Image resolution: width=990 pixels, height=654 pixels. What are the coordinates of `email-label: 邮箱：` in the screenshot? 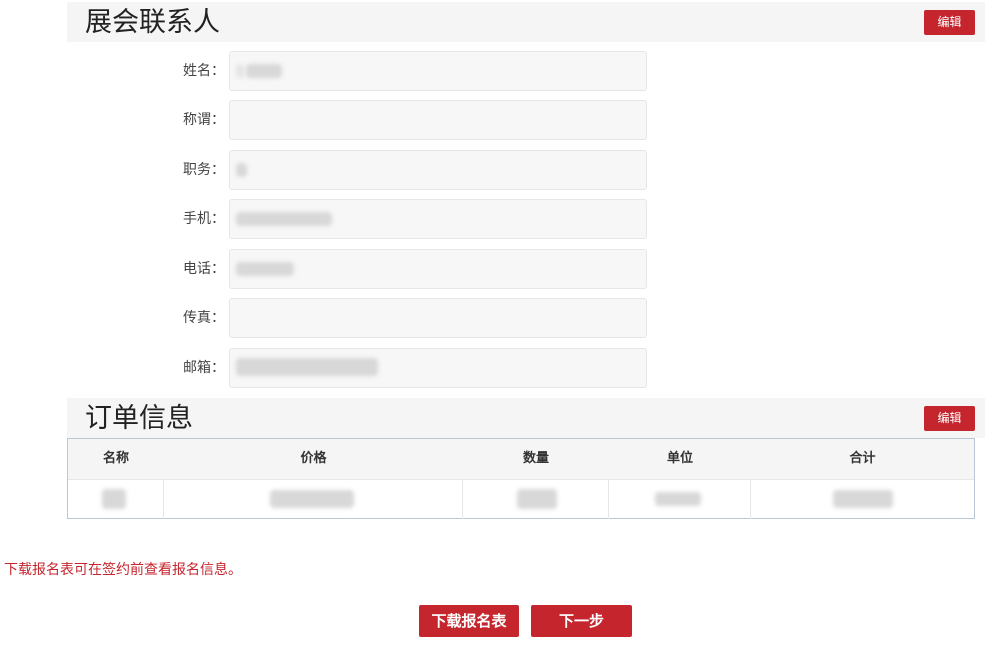 It's located at (204, 368).